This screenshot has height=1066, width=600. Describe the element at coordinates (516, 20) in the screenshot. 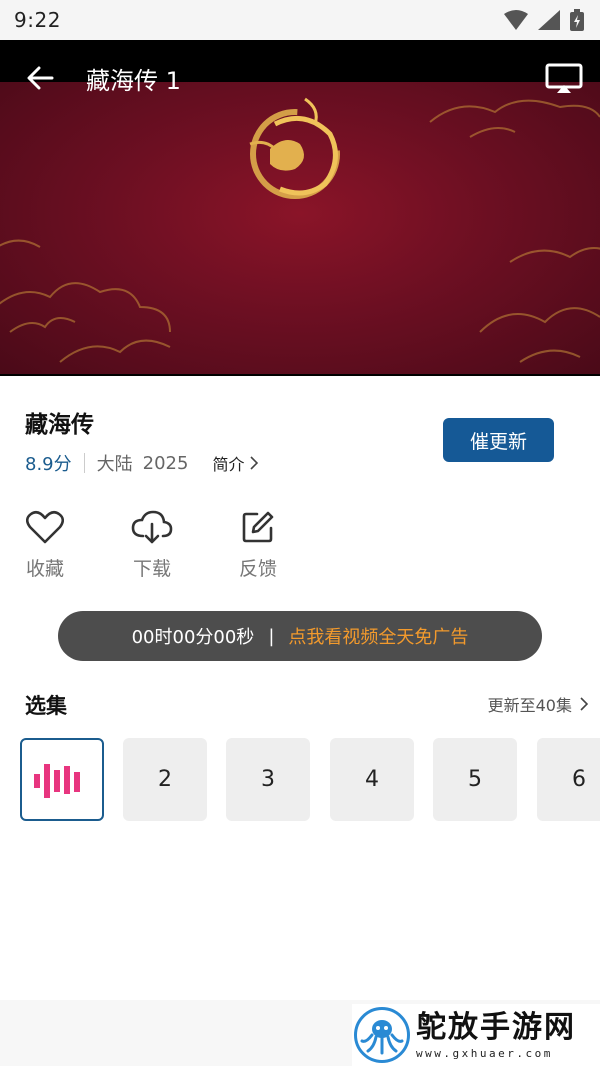

I see `wifi-icon` at that location.